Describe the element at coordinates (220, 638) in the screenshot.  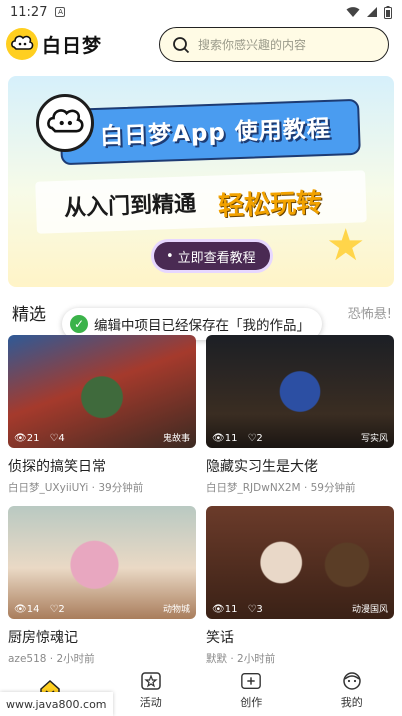
I see `card-title: 笑话` at that location.